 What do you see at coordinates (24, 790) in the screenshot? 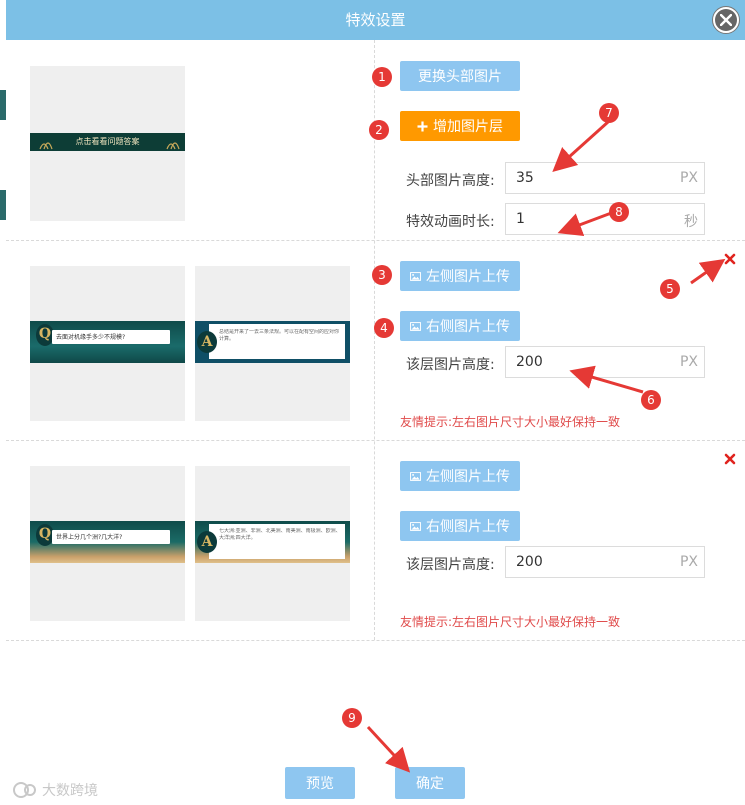
I see `watermark-logo-icon` at bounding box center [24, 790].